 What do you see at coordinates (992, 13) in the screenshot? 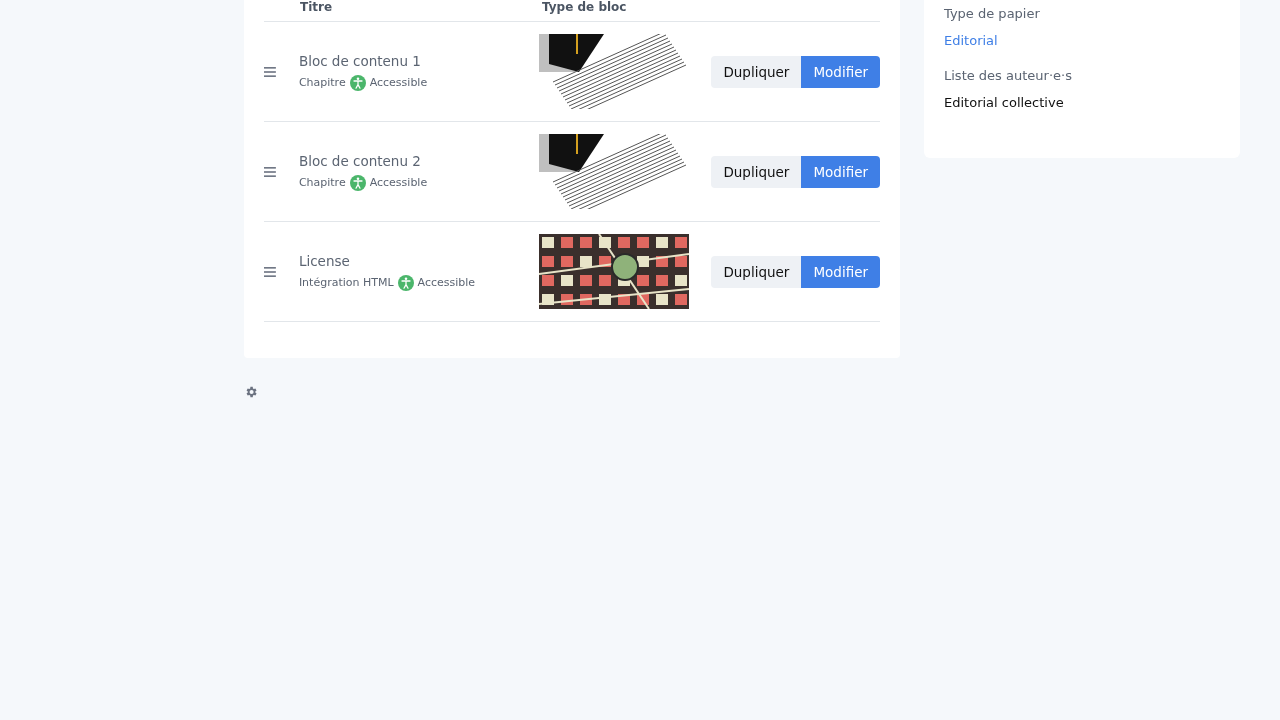
I see `field-label: Type de papier` at bounding box center [992, 13].